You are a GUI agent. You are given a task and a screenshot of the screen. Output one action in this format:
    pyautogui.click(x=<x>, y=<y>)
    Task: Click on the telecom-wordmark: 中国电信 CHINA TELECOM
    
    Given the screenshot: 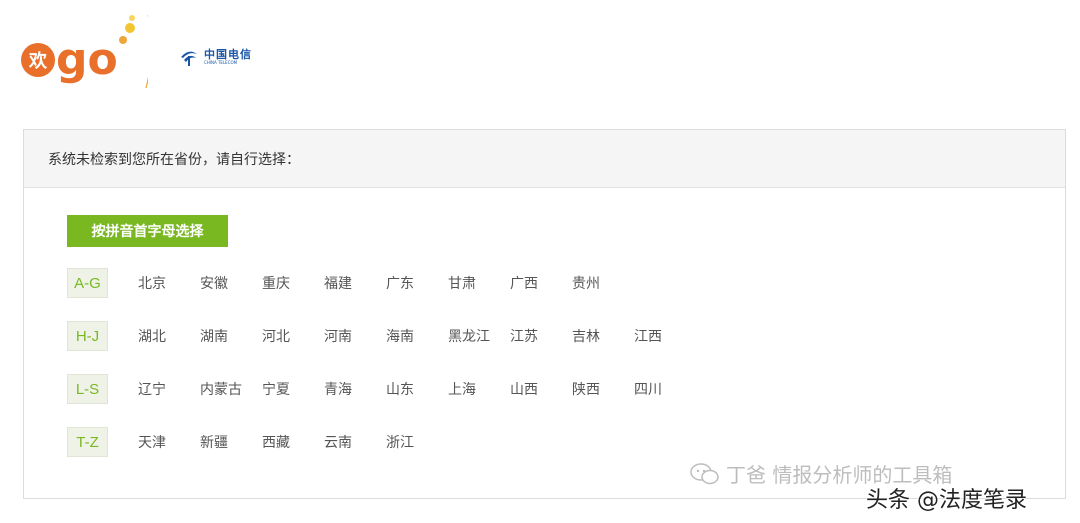 What is the action you would take?
    pyautogui.click(x=228, y=57)
    